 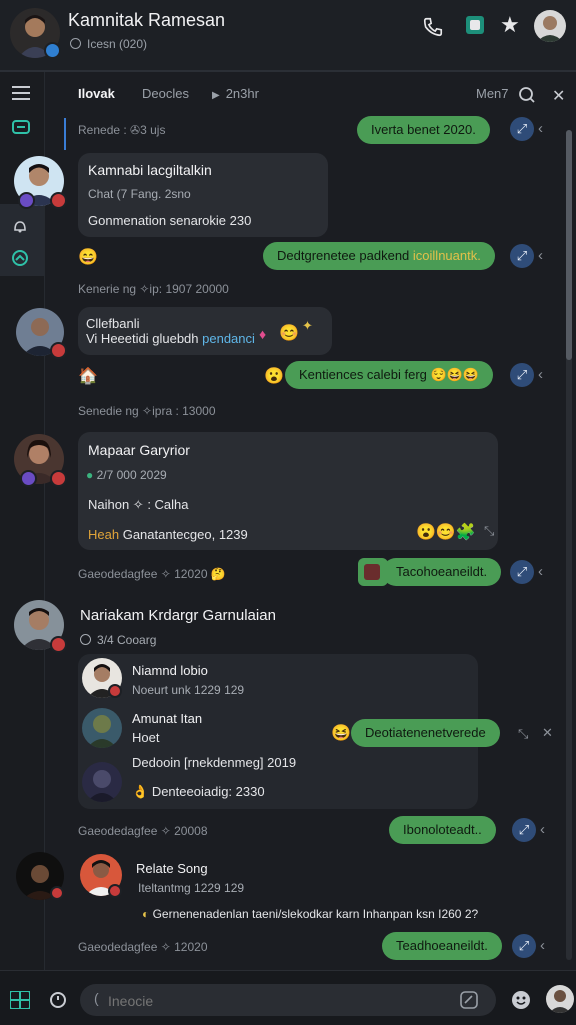 What do you see at coordinates (510, 25) in the screenshot?
I see `star-icon: ★` at bounding box center [510, 25].